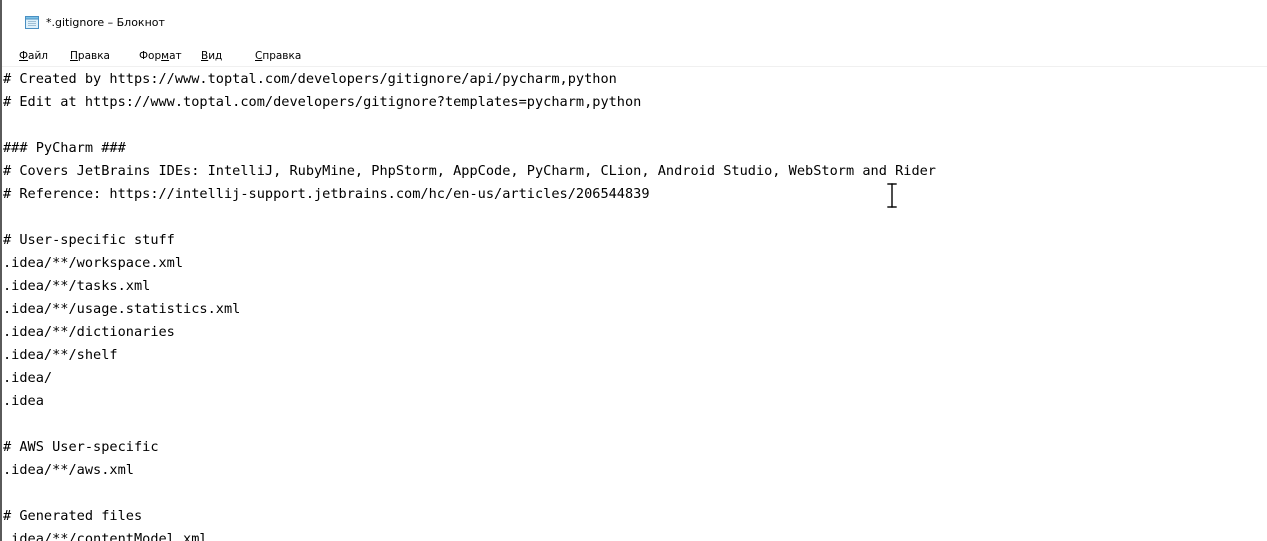  I want to click on editor-line: .idea/, so click(28, 378).